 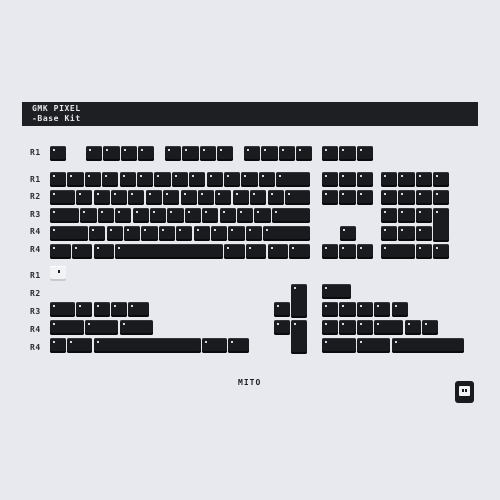 I want to click on row-label: R3, so click(x=35, y=311).